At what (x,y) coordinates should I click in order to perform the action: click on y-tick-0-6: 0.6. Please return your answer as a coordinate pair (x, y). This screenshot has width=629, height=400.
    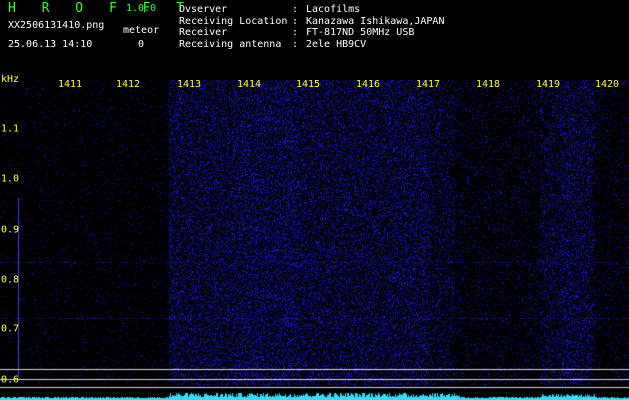
    Looking at the image, I should click on (10, 380).